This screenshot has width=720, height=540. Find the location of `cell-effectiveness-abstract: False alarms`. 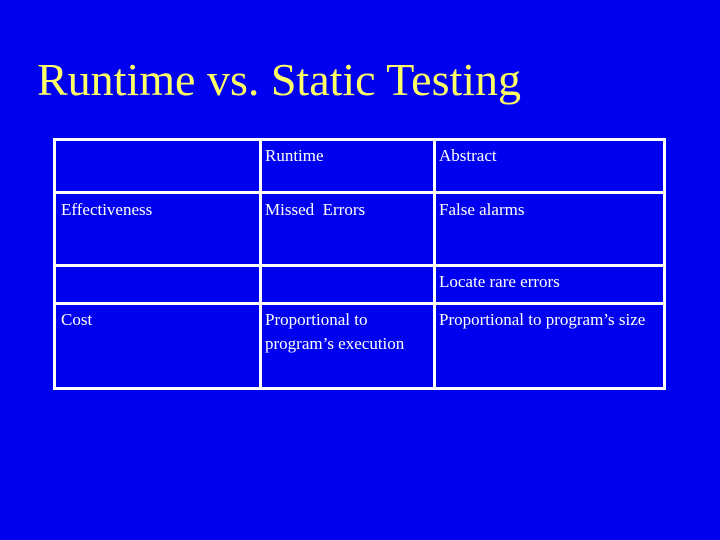

cell-effectiveness-abstract: False alarms is located at coordinates (482, 209).